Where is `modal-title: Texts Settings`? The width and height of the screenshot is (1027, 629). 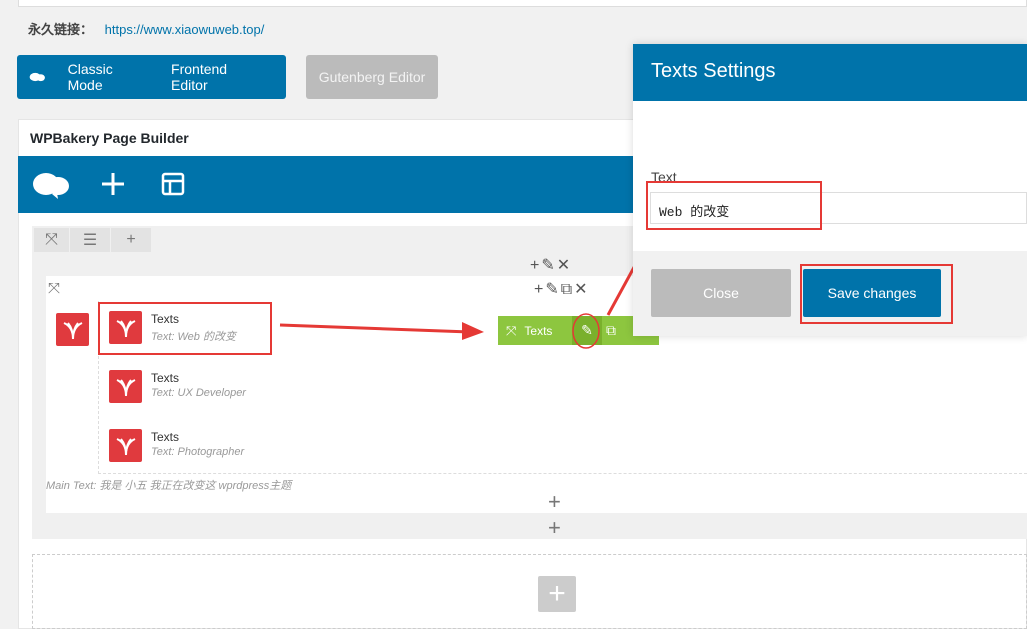 modal-title: Texts Settings is located at coordinates (830, 72).